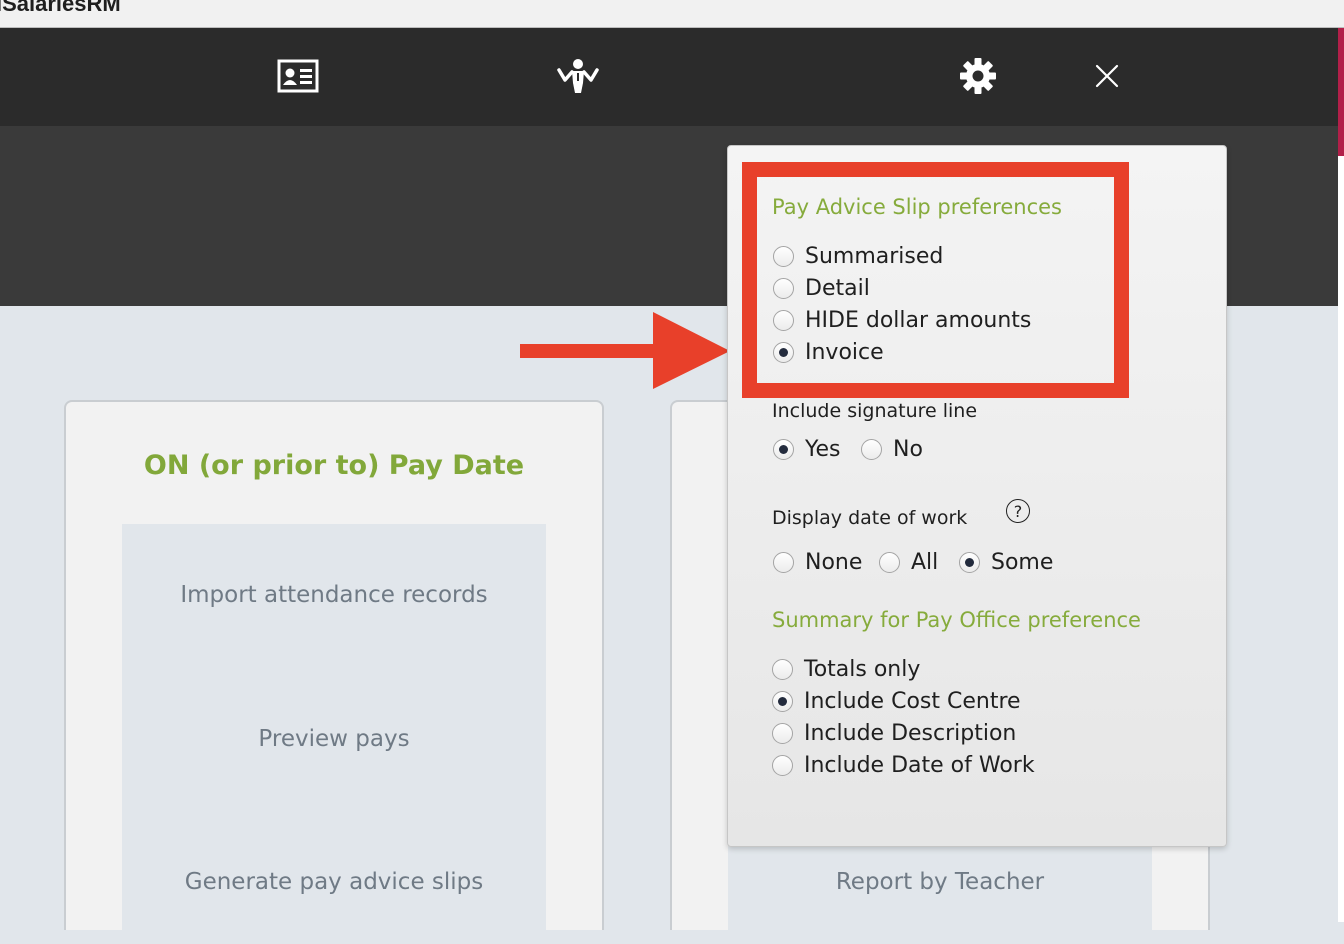  I want to click on help-person-button, so click(578, 76).